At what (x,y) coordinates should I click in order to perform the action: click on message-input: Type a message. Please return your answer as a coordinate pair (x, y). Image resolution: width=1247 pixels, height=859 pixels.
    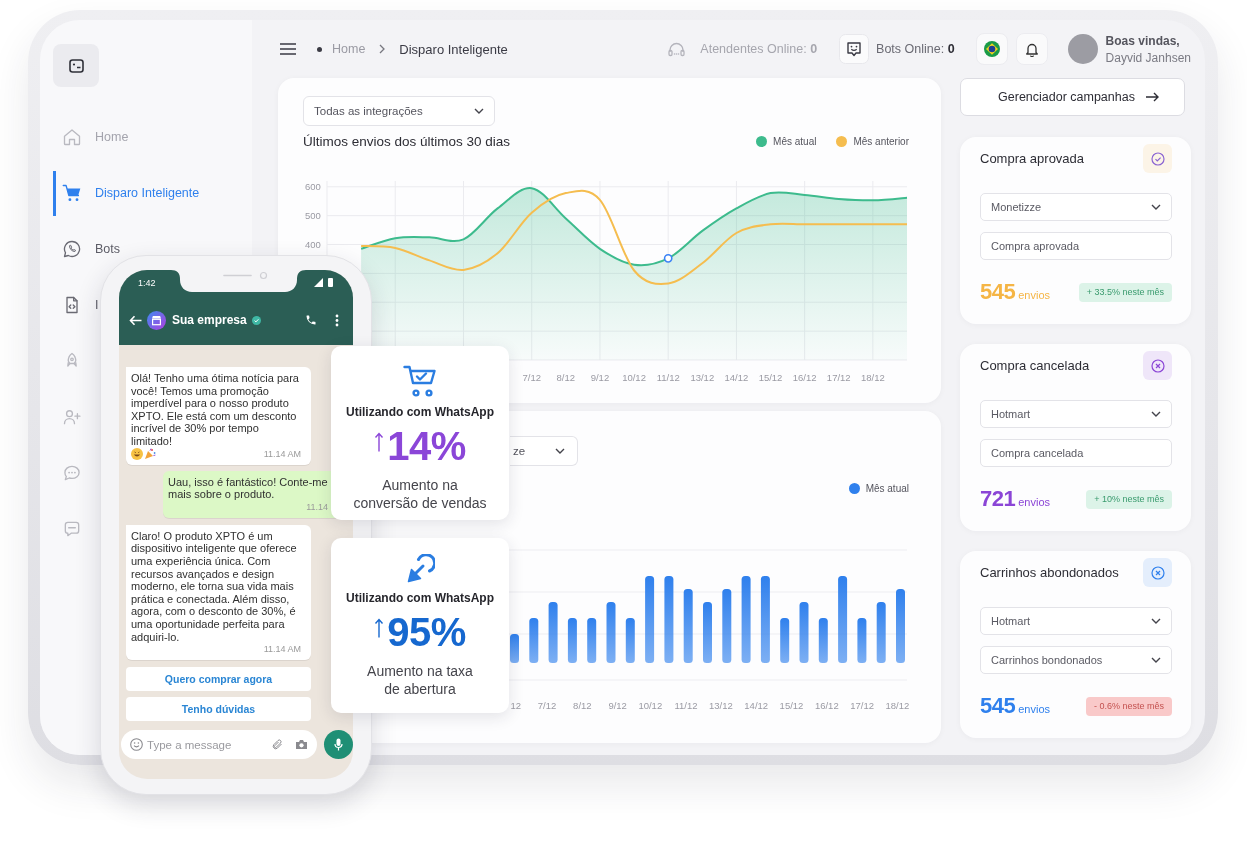
    Looking at the image, I should click on (204, 744).